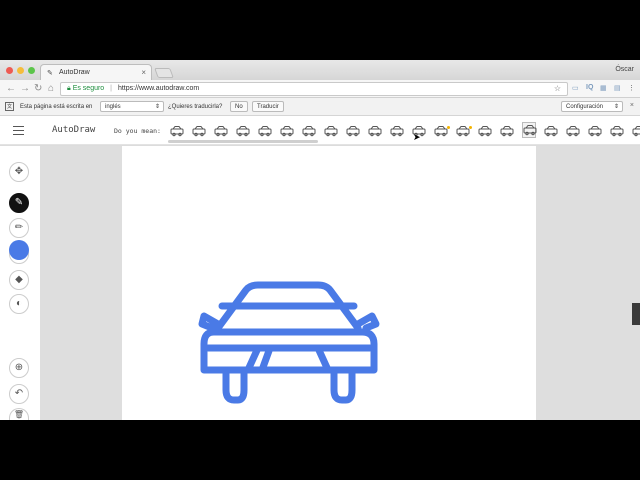 The width and height of the screenshot is (640, 480). Describe the element at coordinates (551, 130) in the screenshot. I see `suggestion-racecar-icon` at that location.